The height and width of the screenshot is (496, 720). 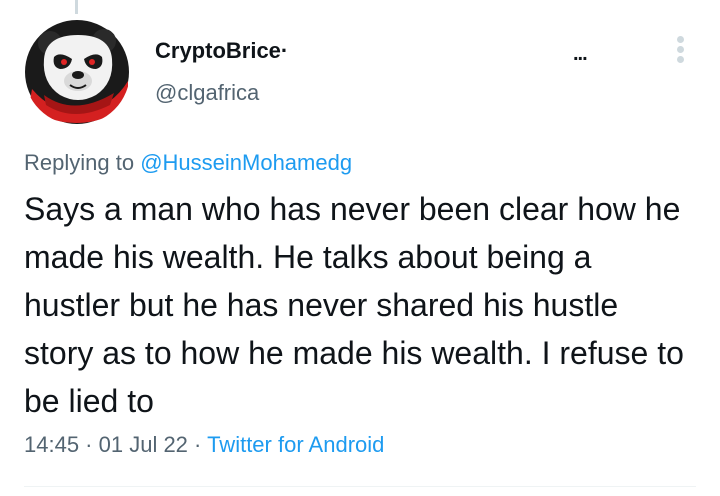 I want to click on tweet-source-link: Twitter for Android, so click(x=295, y=444).